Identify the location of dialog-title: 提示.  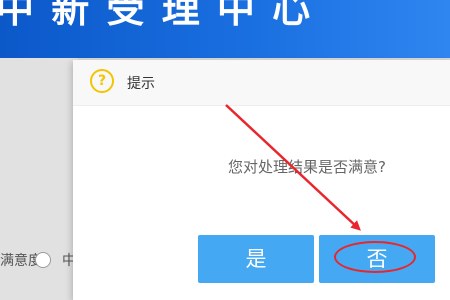
(141, 84).